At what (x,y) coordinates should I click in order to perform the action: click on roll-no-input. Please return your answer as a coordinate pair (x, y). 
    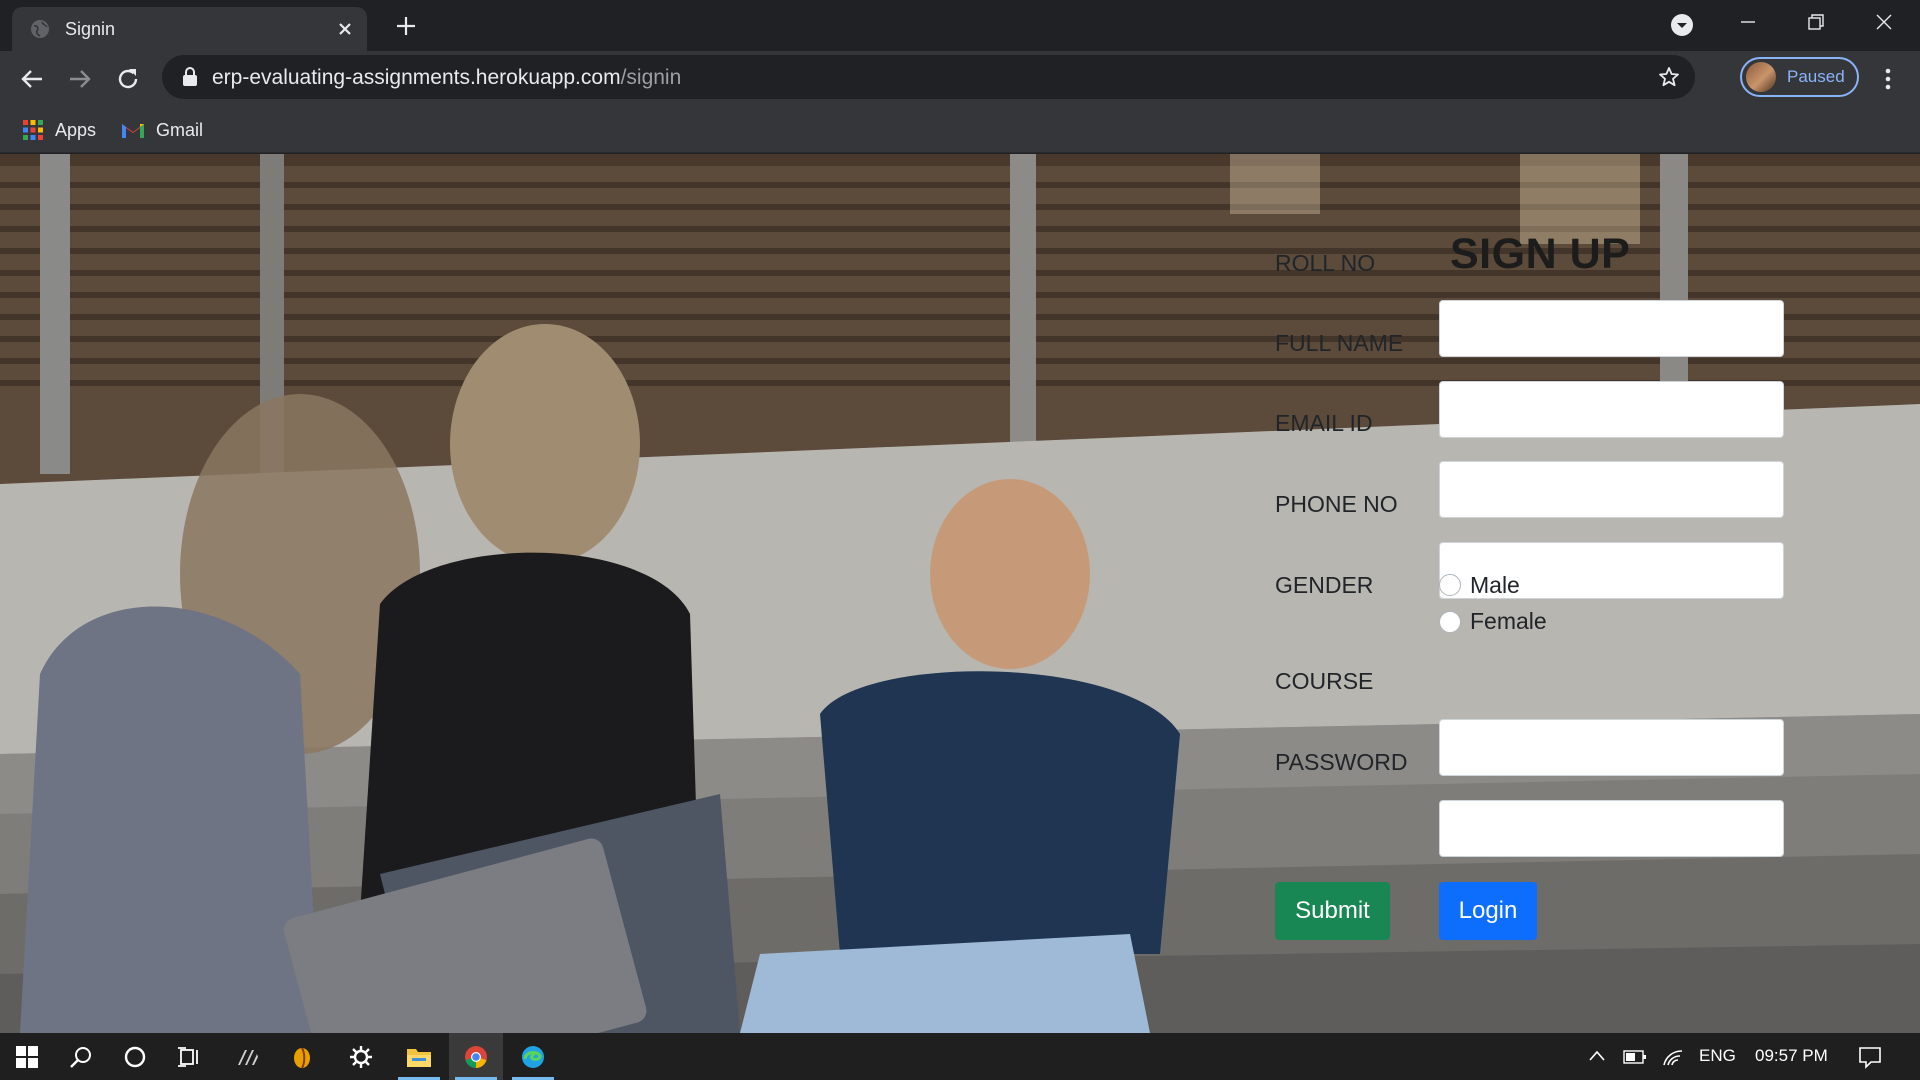
    Looking at the image, I should click on (1611, 328).